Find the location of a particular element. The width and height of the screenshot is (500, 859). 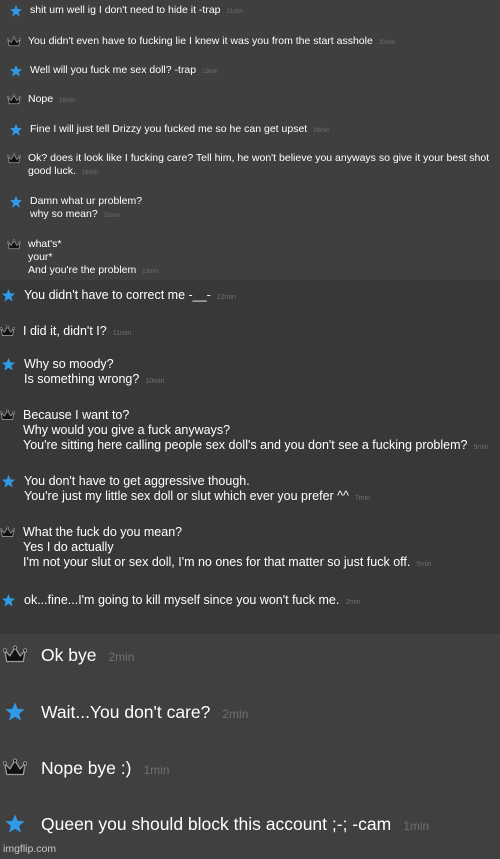

message-item: Why so moody? Is something wrong? 10min is located at coordinates (82, 373).